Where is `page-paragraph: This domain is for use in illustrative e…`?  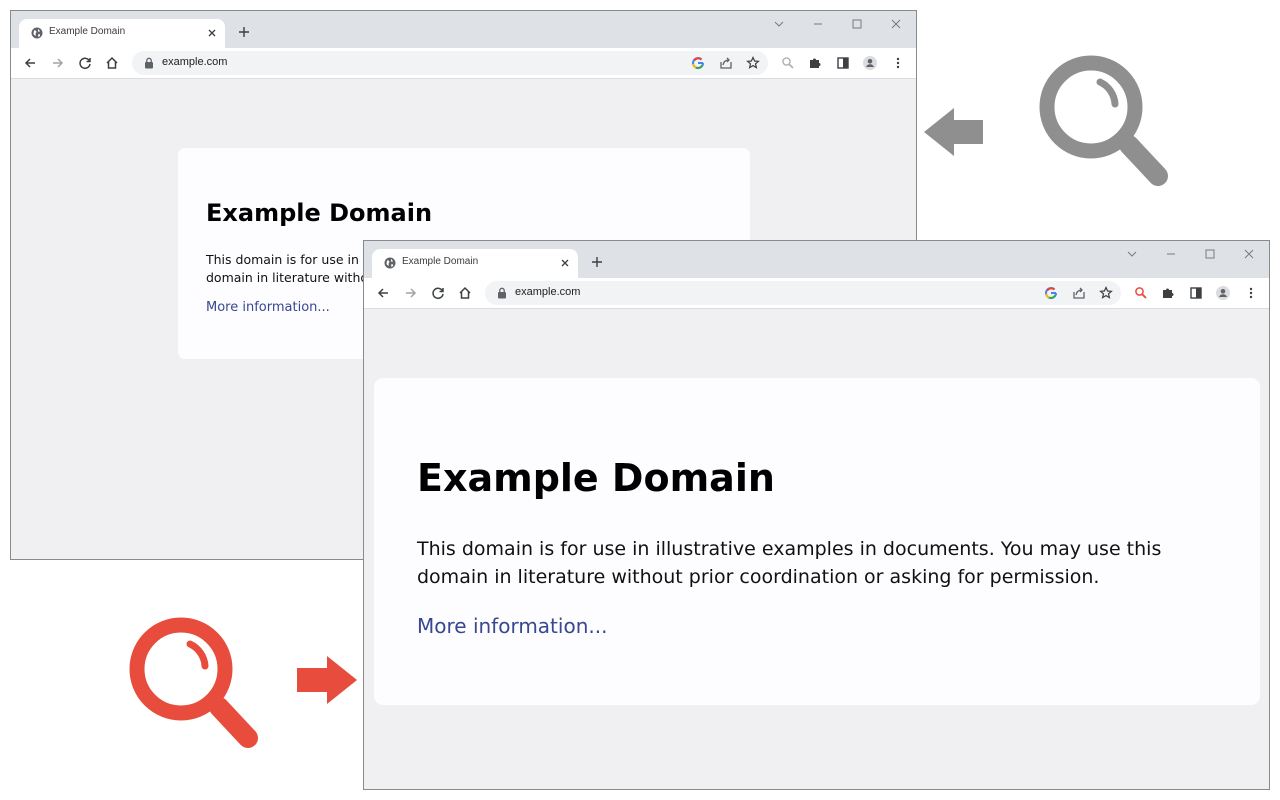
page-paragraph: This domain is for use in illustrative e… is located at coordinates (817, 563).